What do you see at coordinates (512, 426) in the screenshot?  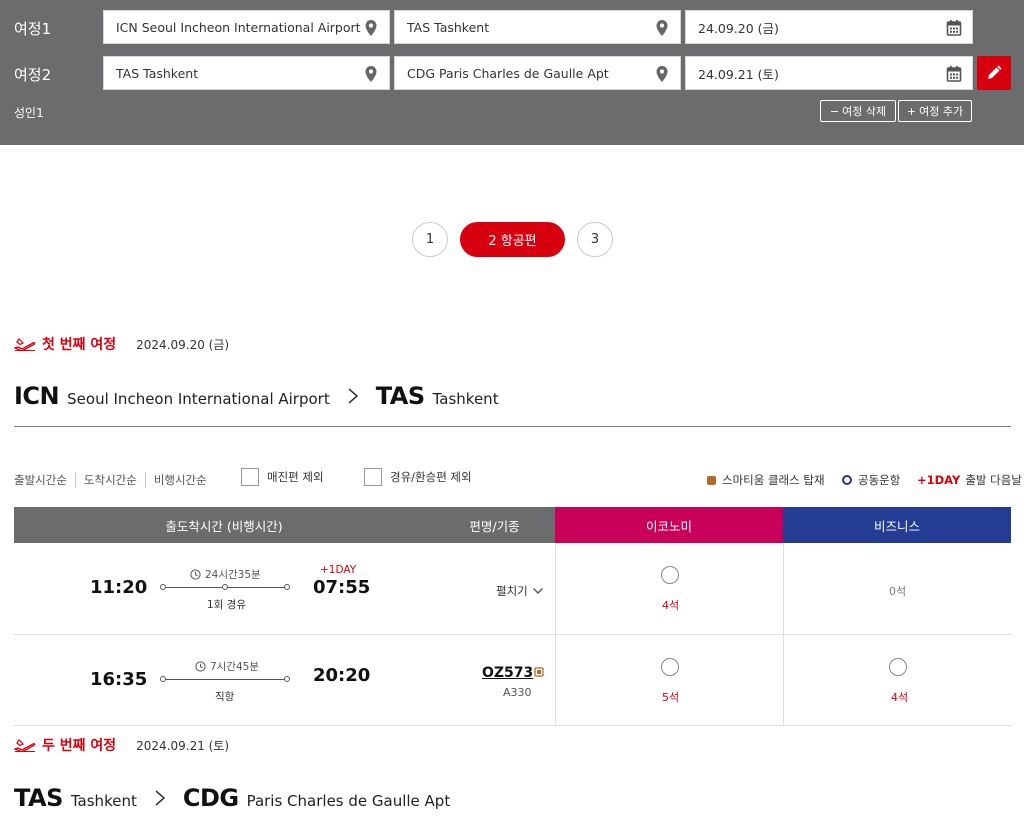 I see `route-divider` at bounding box center [512, 426].